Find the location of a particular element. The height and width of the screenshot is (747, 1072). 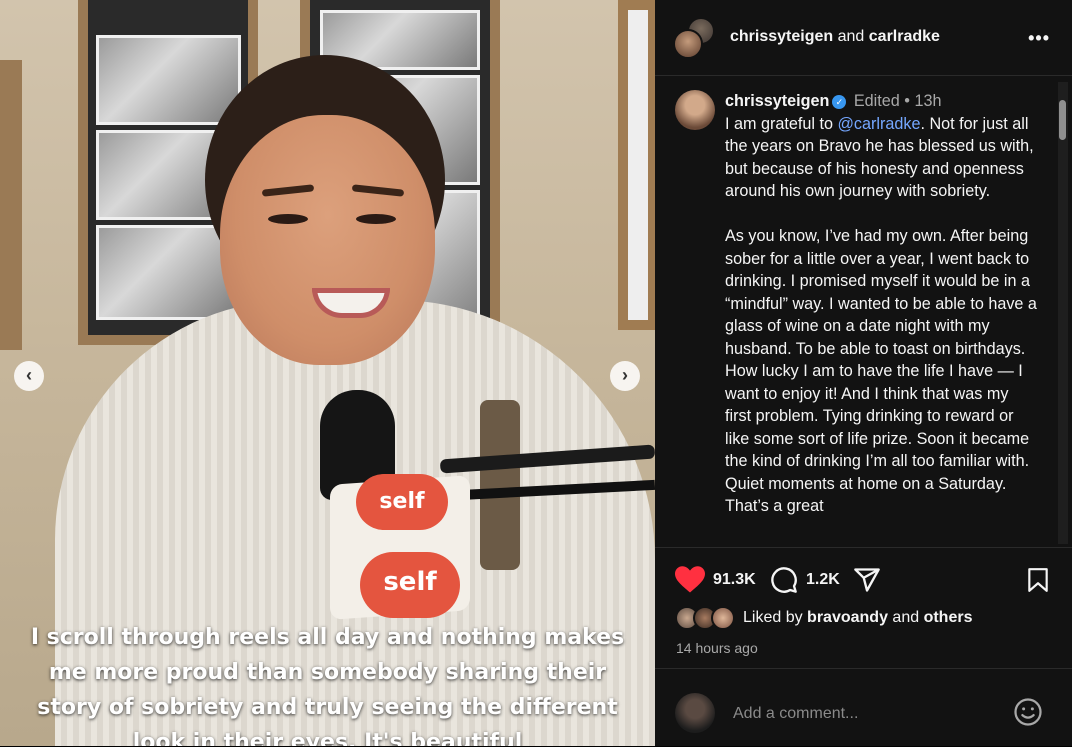

authors-conjunction: and is located at coordinates (851, 36).